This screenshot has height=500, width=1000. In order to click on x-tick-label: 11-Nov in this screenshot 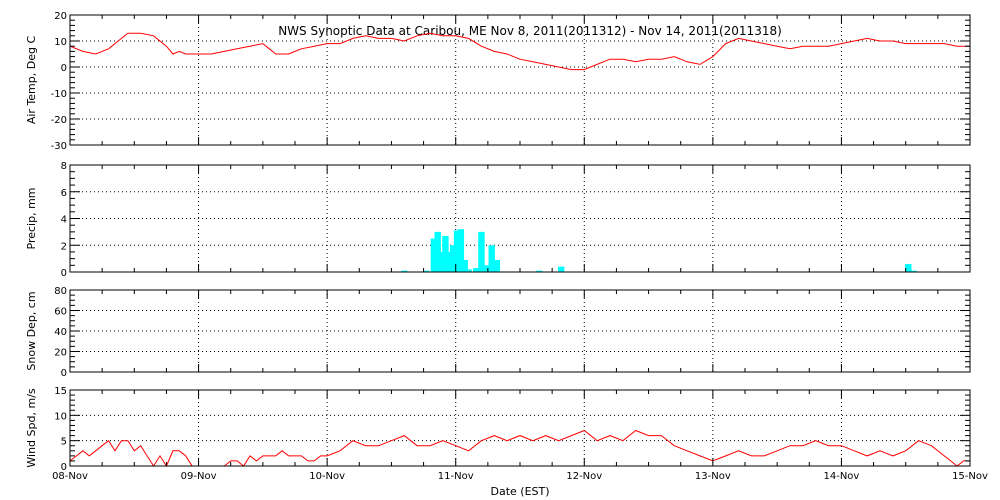, I will do `click(456, 476)`.